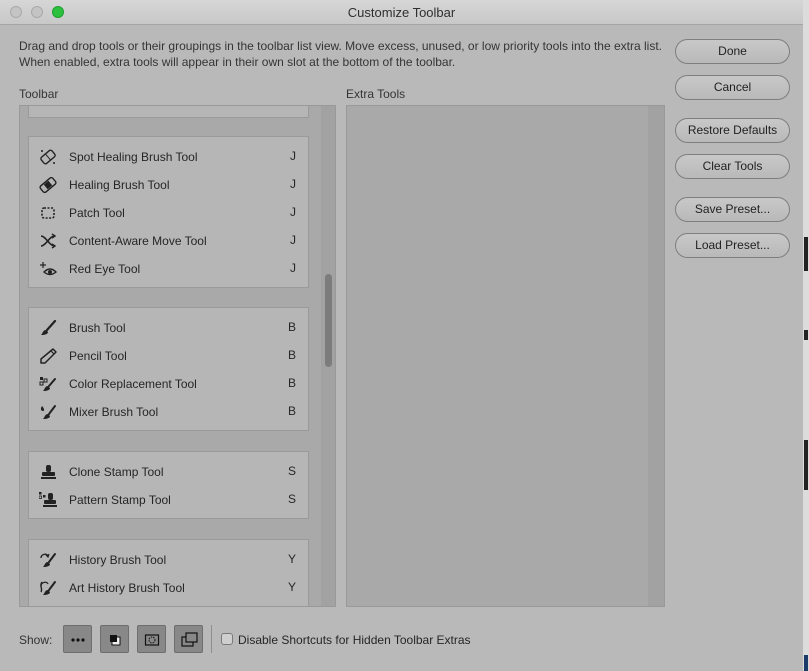 This screenshot has width=809, height=671. I want to click on mixer-brush-icon, so click(48, 412).